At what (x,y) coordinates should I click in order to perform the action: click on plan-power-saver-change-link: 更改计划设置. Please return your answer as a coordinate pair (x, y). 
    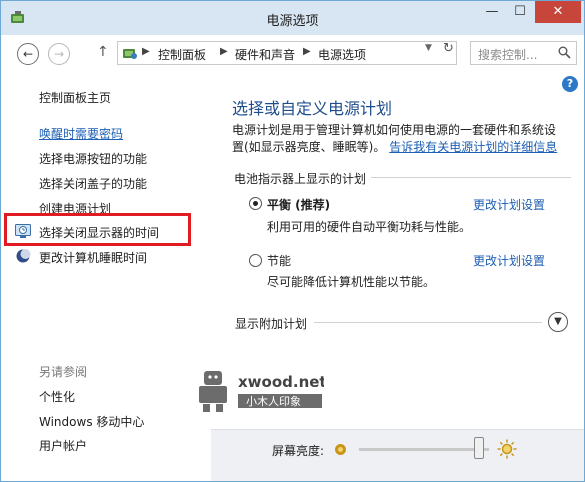
    Looking at the image, I should click on (509, 260).